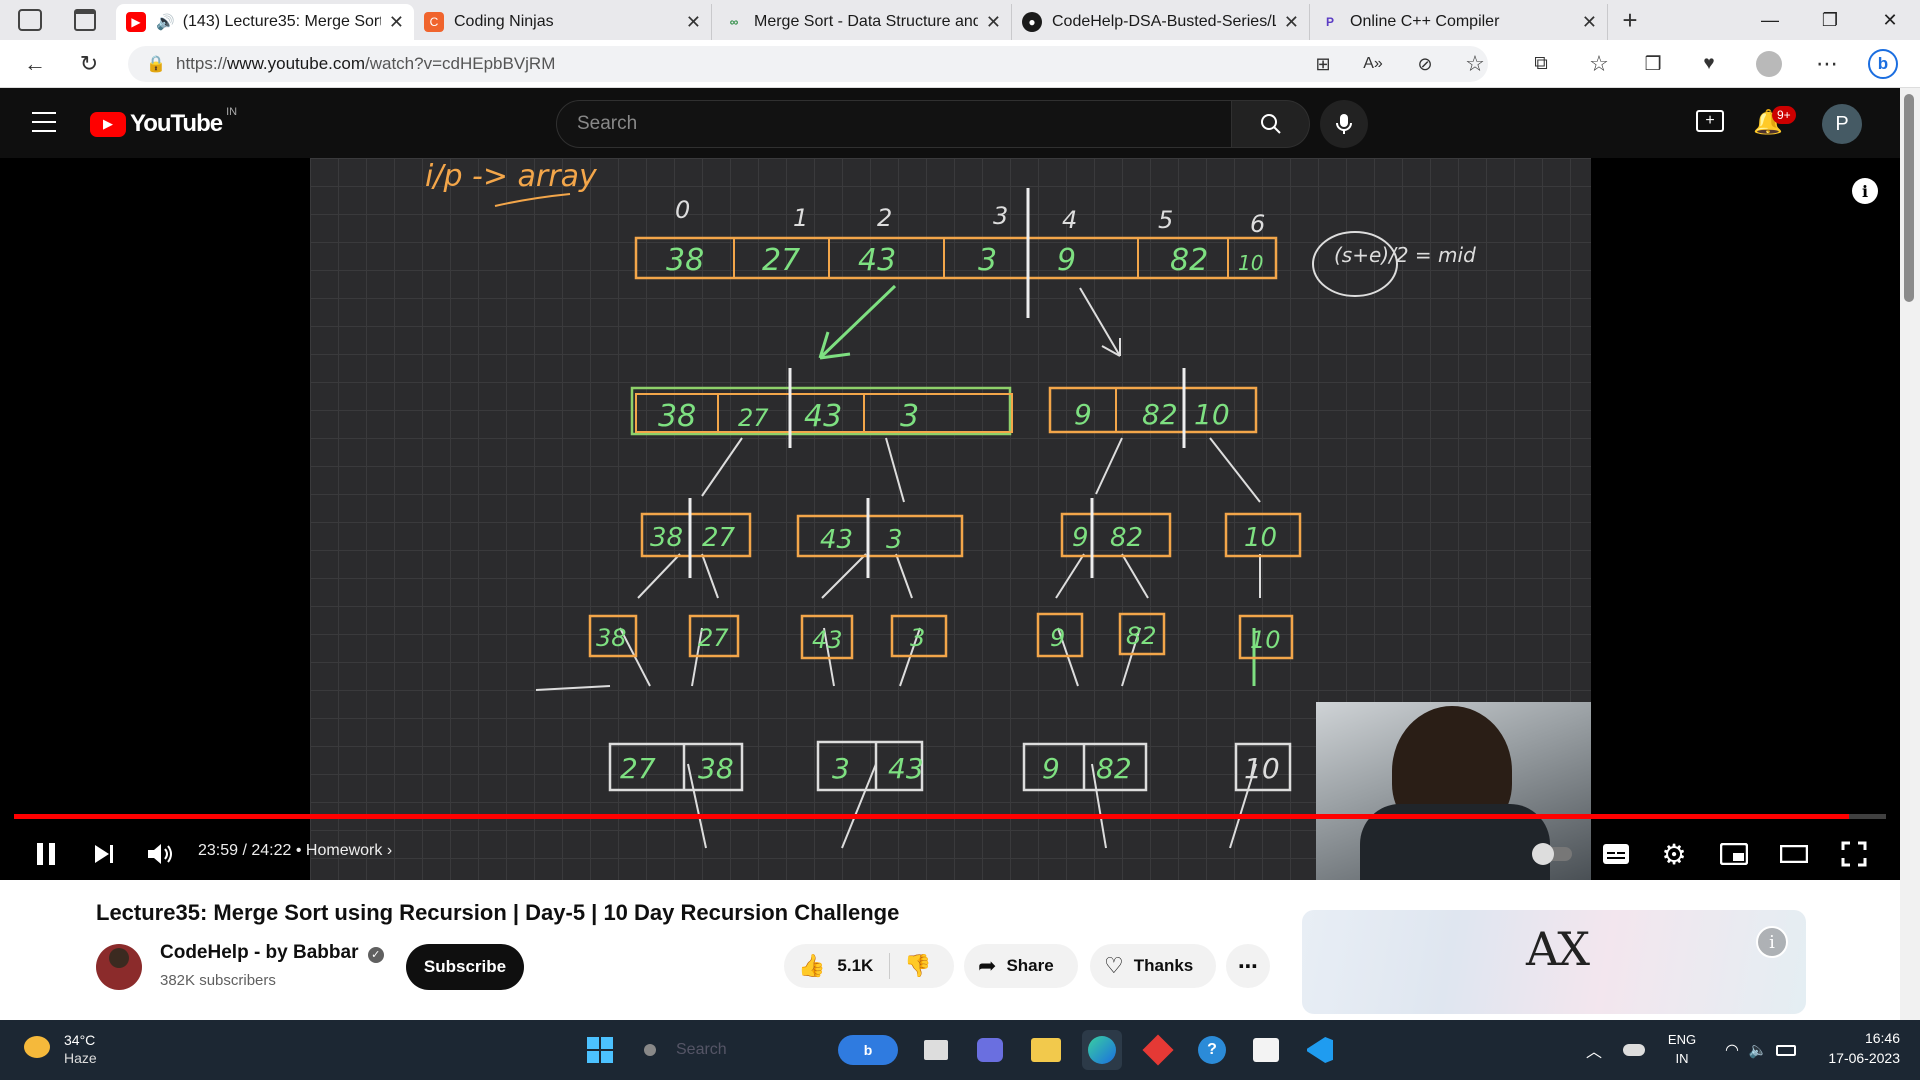  Describe the element at coordinates (894, 124) in the screenshot. I see `search-input: Search` at that location.